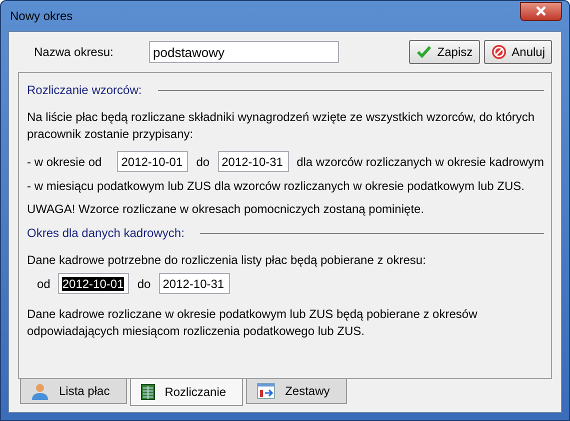 The image size is (570, 421). Describe the element at coordinates (74, 52) in the screenshot. I see `field-label: Nazwa okresu:` at that location.